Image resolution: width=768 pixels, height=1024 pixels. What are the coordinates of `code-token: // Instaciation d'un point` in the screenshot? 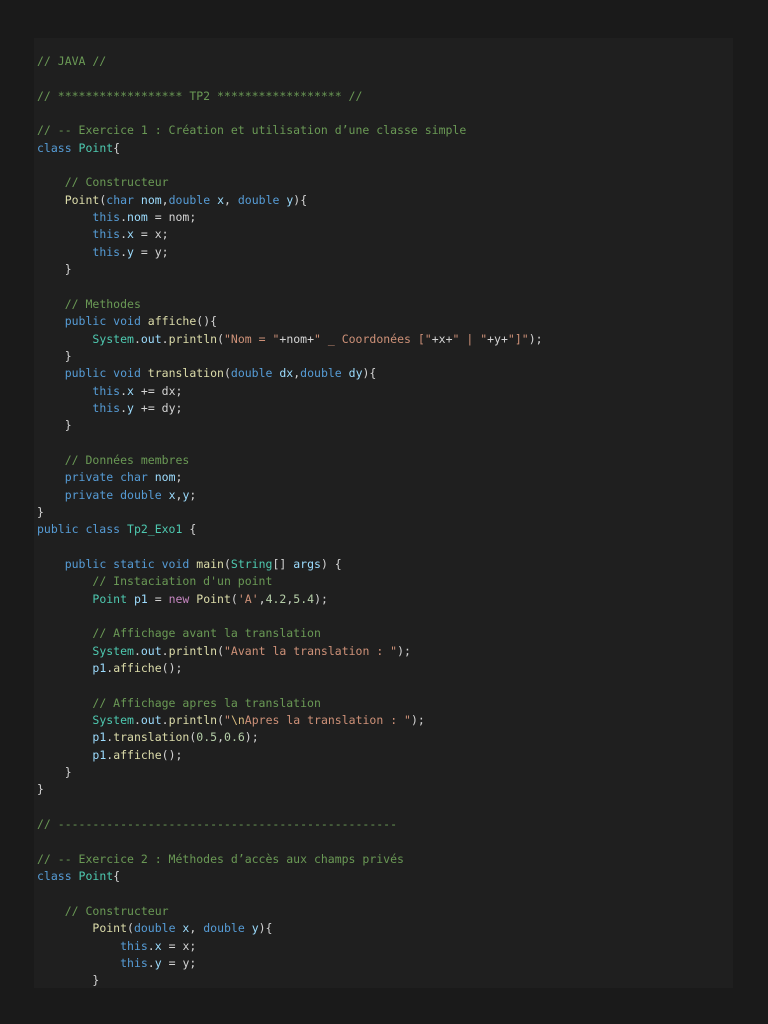 It's located at (182, 581).